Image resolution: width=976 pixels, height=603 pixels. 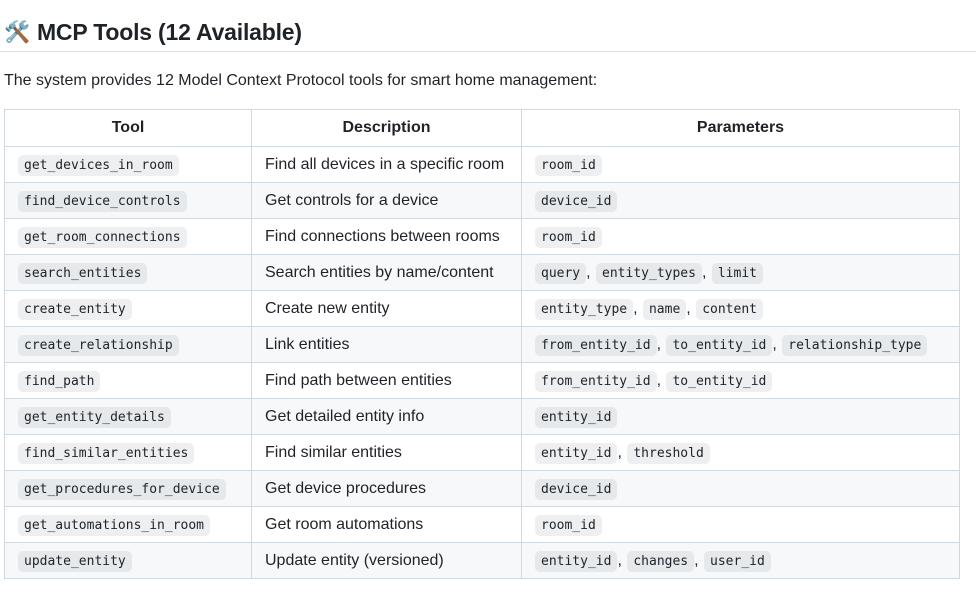 What do you see at coordinates (122, 489) in the screenshot?
I see `tool-name: get_procedures_for_device` at bounding box center [122, 489].